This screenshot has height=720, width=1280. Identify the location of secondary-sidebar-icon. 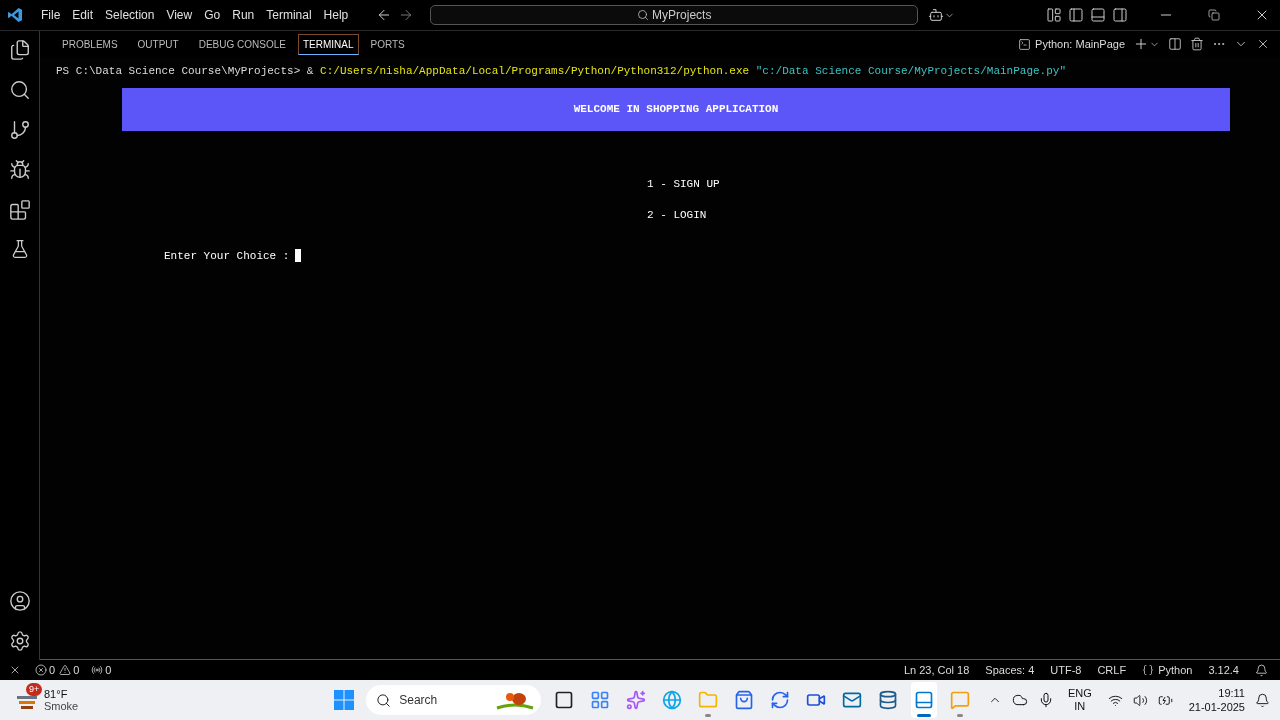
(1120, 15).